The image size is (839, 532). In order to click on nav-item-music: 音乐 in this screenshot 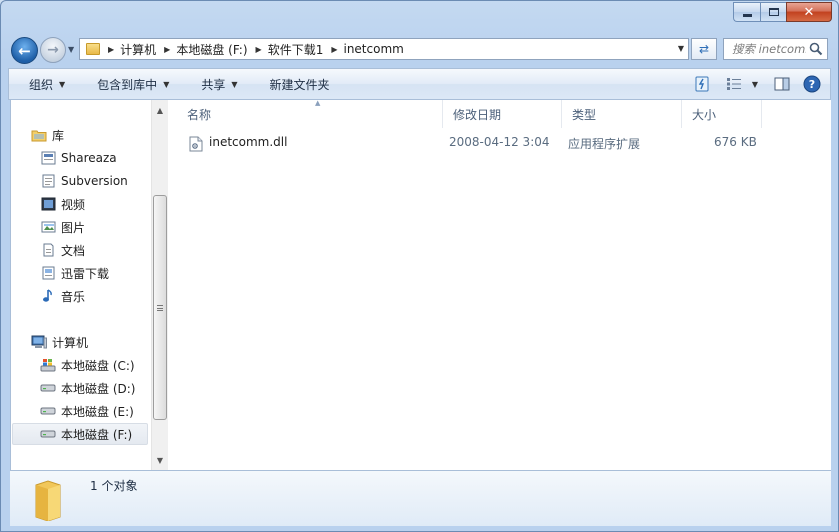, I will do `click(62, 296)`.